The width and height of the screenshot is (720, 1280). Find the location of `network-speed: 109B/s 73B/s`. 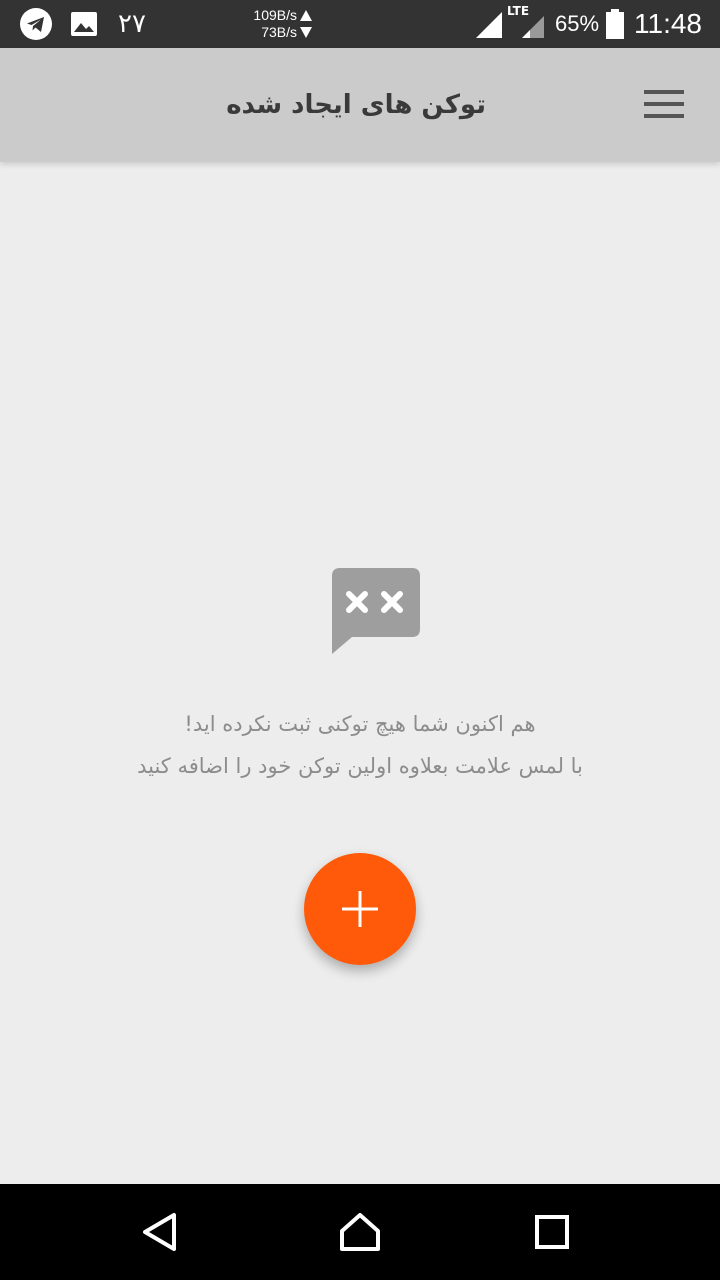

network-speed: 109B/s 73B/s is located at coordinates (270, 24).